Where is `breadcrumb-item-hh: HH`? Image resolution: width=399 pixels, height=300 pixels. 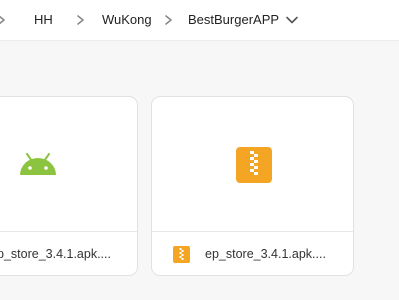 breadcrumb-item-hh: HH is located at coordinates (43, 20).